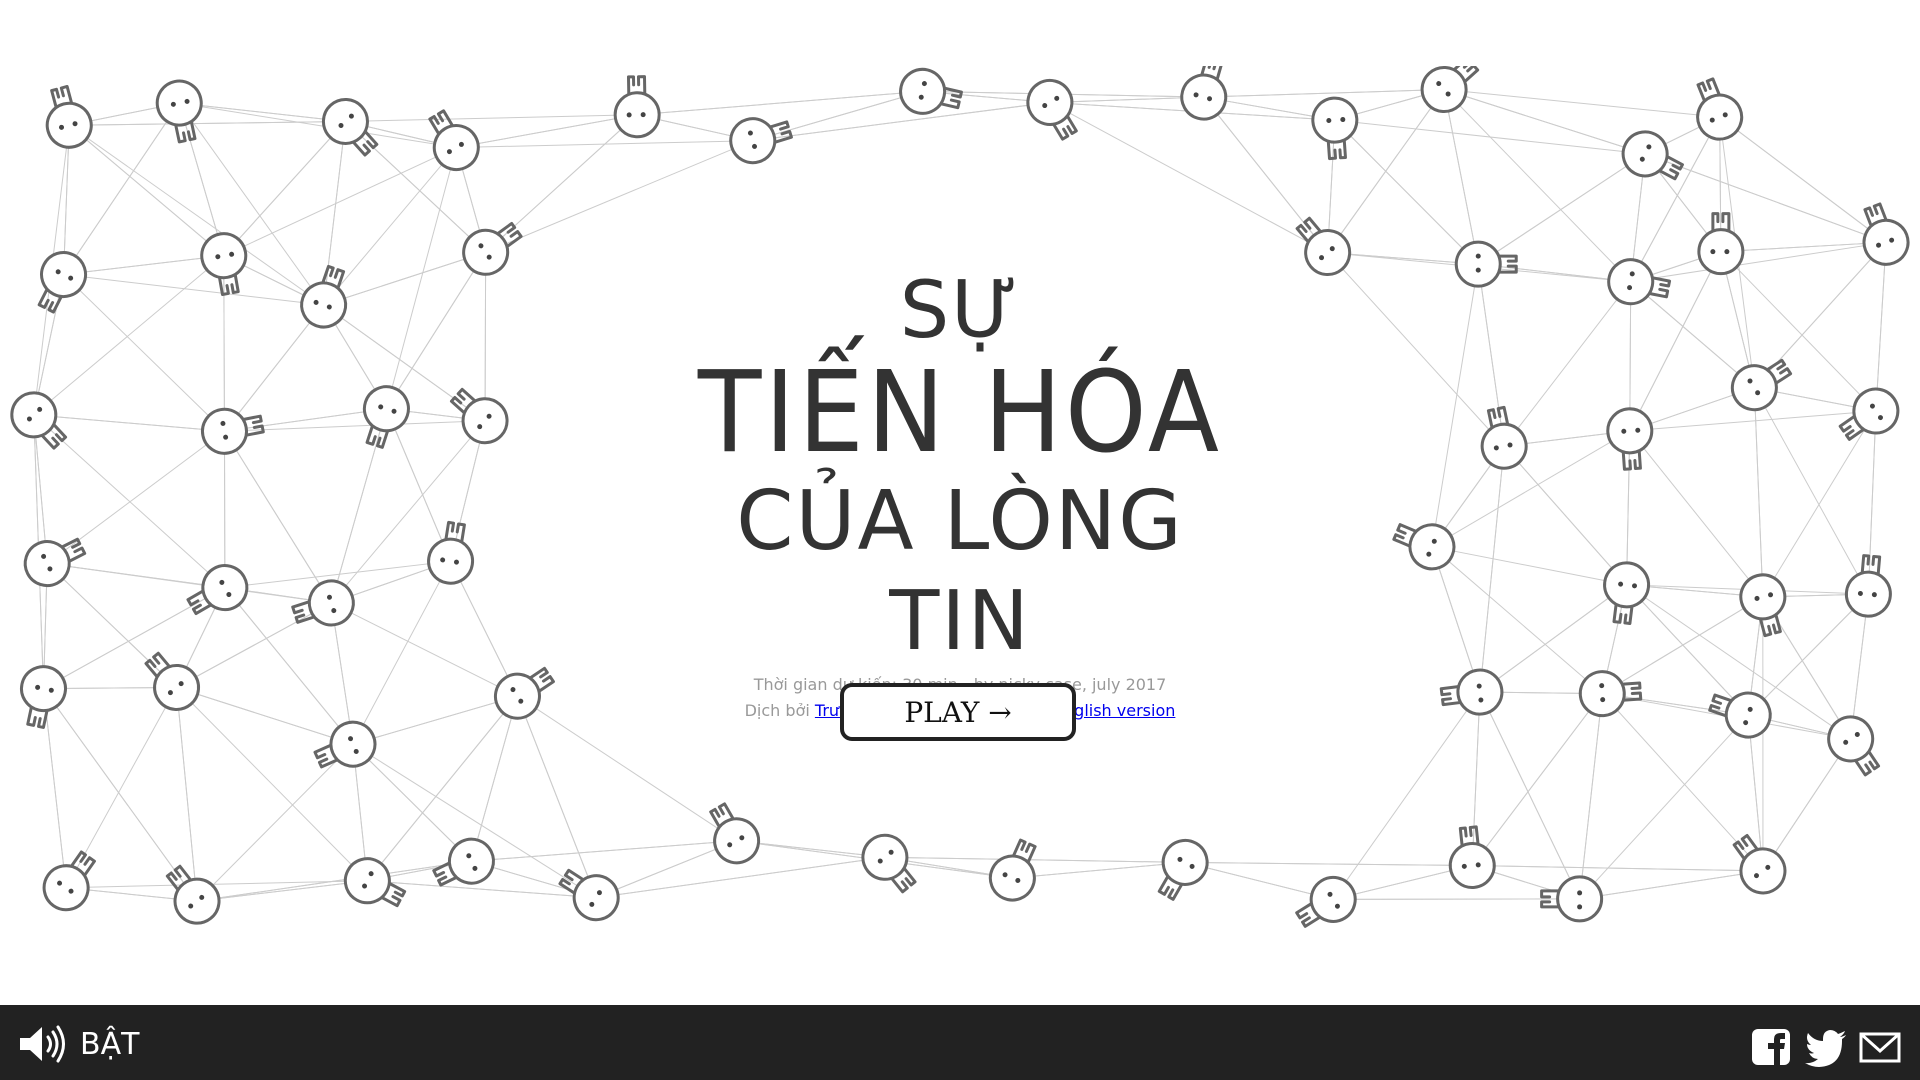  What do you see at coordinates (777, 710) in the screenshot?
I see `translated-by-label: Dịch bởi` at bounding box center [777, 710].